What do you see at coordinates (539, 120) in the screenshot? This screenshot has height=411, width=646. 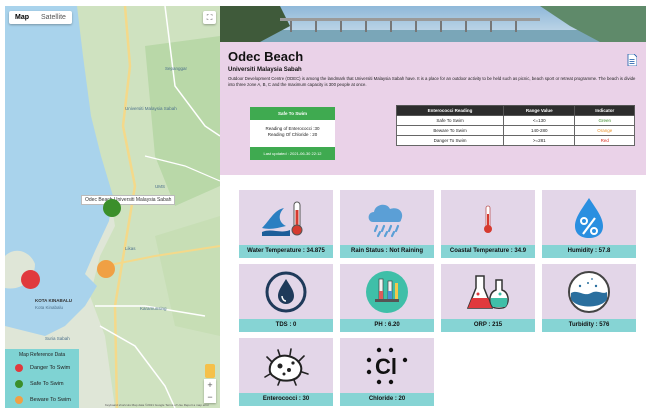 I see `table-cell: <=130` at bounding box center [539, 120].